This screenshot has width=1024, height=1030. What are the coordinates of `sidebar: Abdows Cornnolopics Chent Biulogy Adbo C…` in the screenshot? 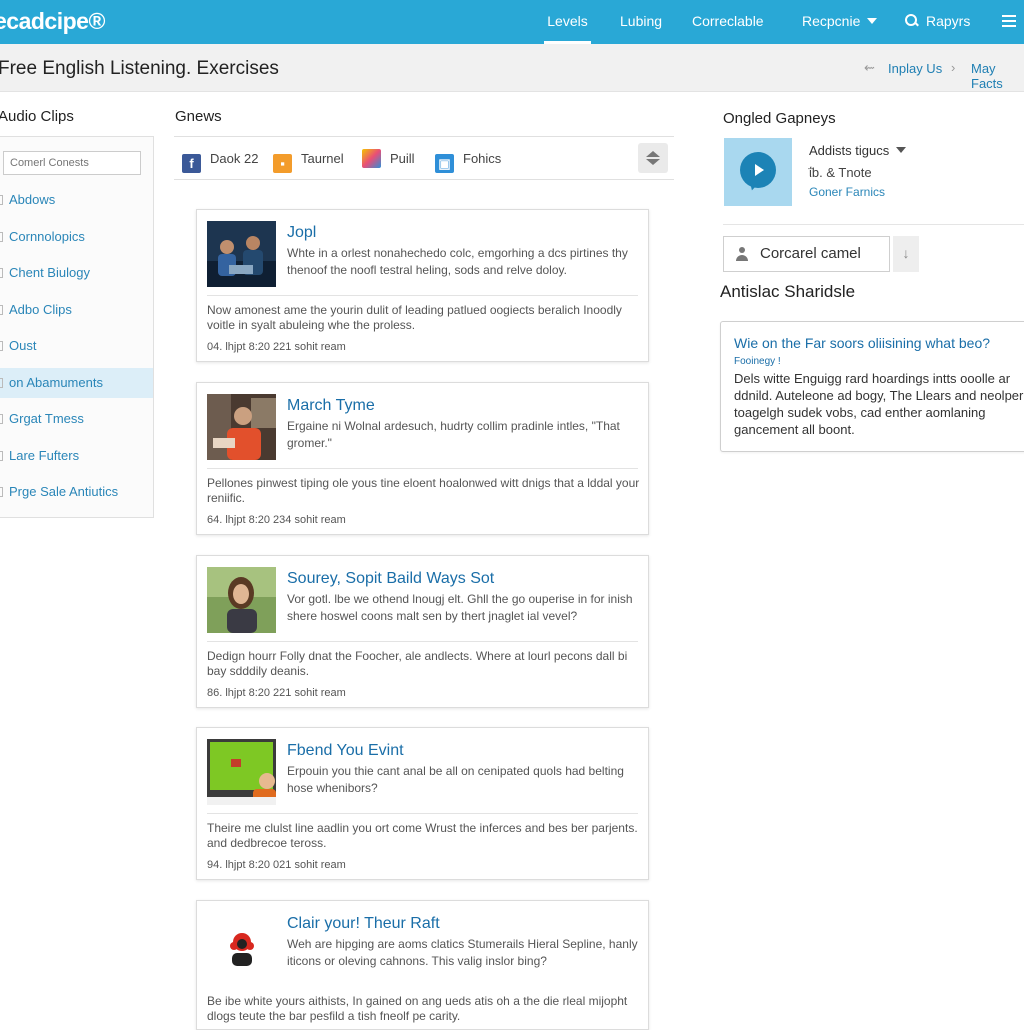 It's located at (77, 327).